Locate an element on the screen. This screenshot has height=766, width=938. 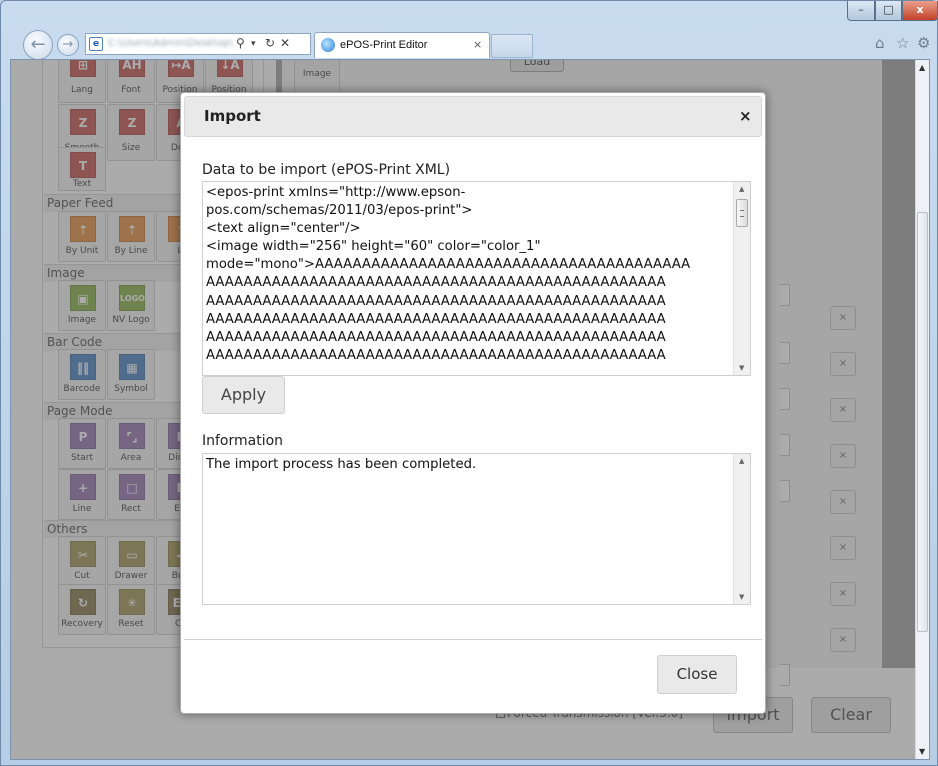
maximize-button: □ is located at coordinates (888, 11).